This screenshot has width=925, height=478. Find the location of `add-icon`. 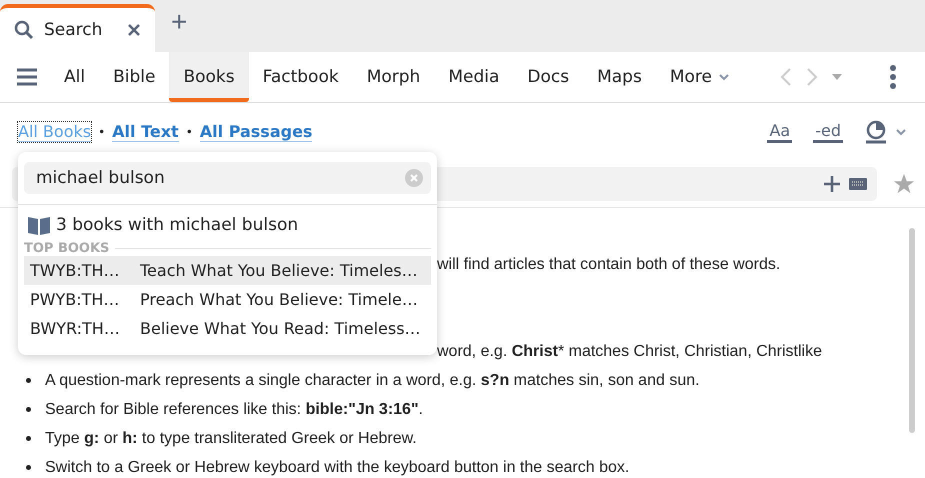

add-icon is located at coordinates (832, 184).